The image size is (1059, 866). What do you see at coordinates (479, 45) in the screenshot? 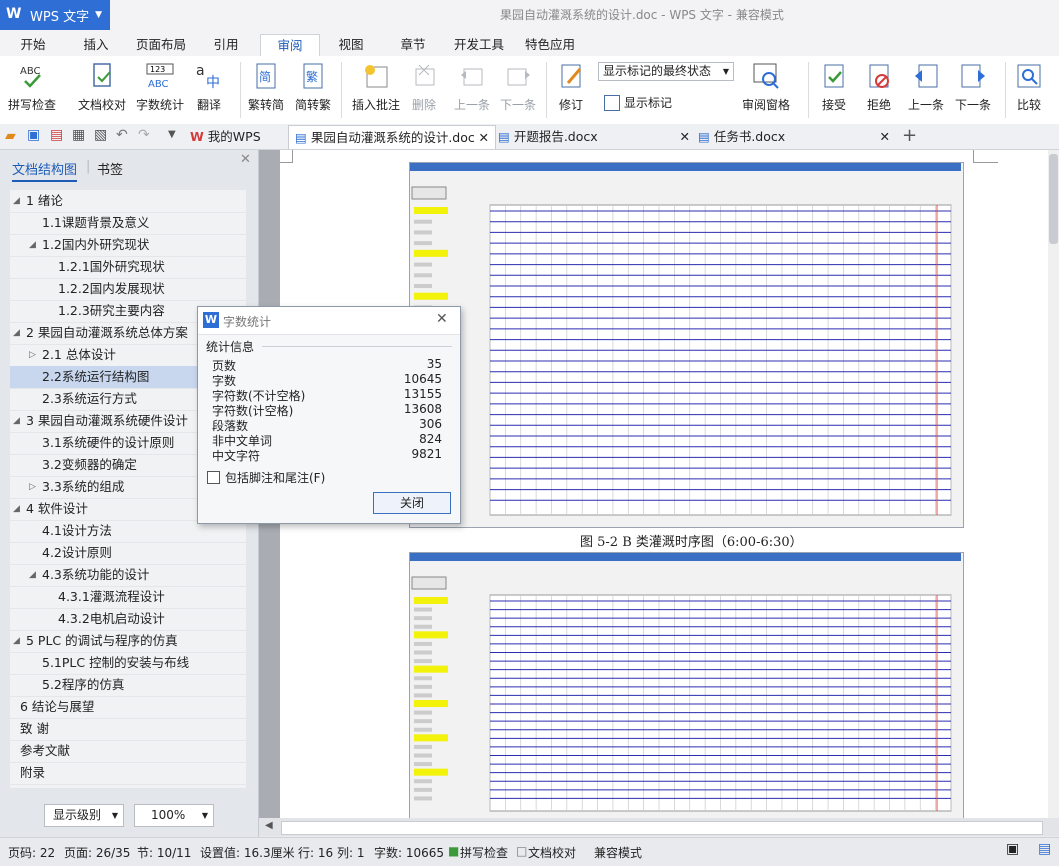
I see `tab-developer: 开发工具` at bounding box center [479, 45].